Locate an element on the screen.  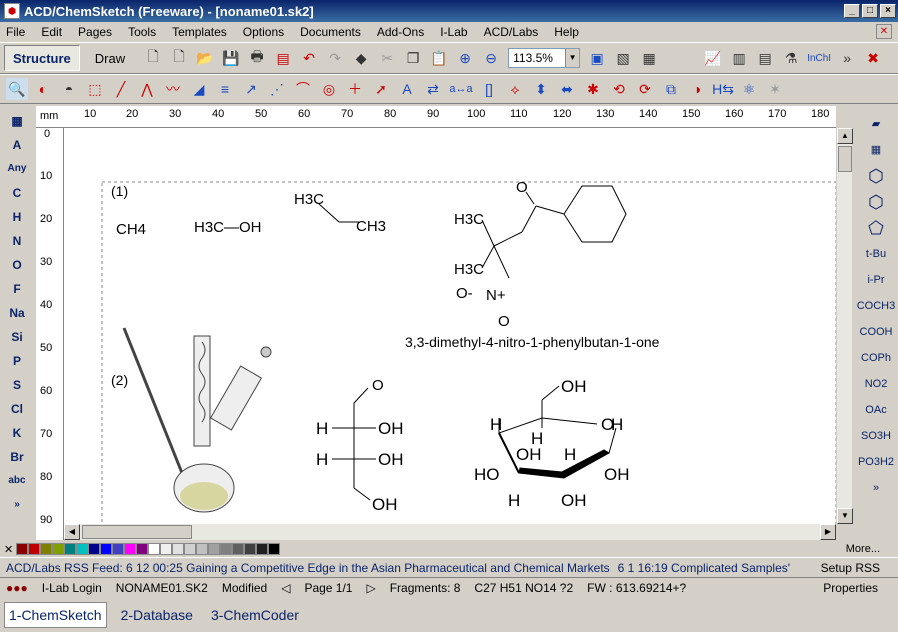
methanol: H3C—OH is located at coordinates (228, 227).